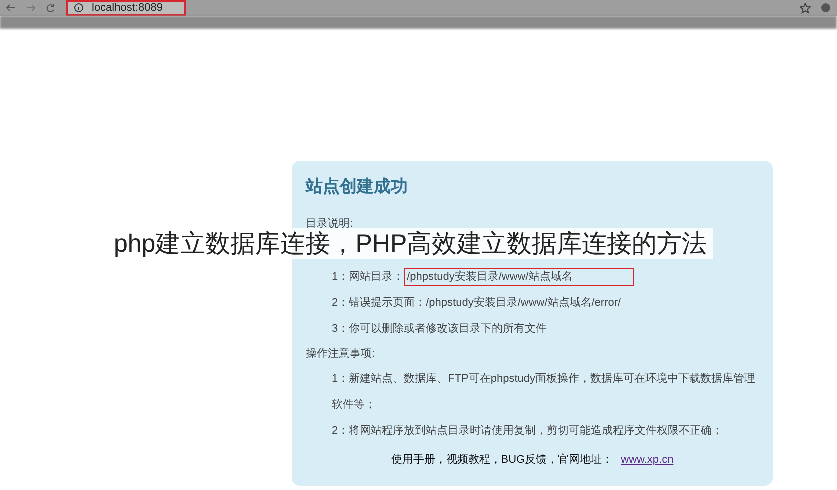 The height and width of the screenshot is (490, 837). Describe the element at coordinates (647, 460) in the screenshot. I see `website-link: www.xp.cn` at that location.